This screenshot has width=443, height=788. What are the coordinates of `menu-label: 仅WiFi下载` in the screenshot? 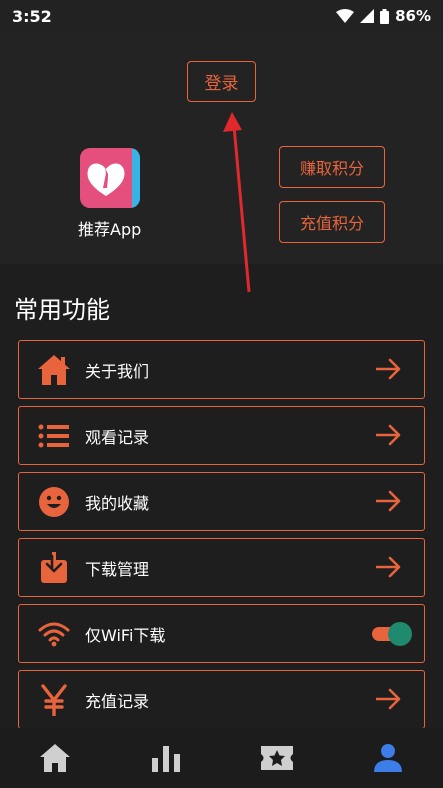 It's located at (125, 635).